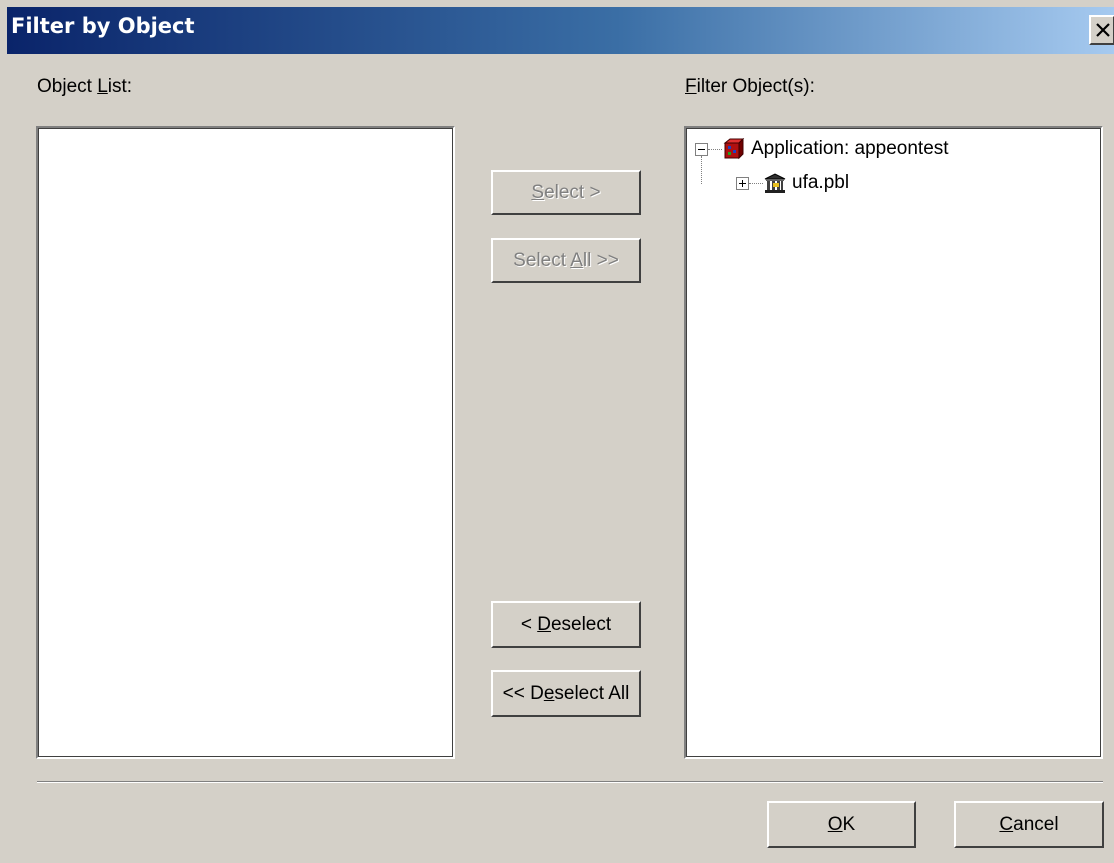  I want to click on select-button: Select >, so click(566, 192).